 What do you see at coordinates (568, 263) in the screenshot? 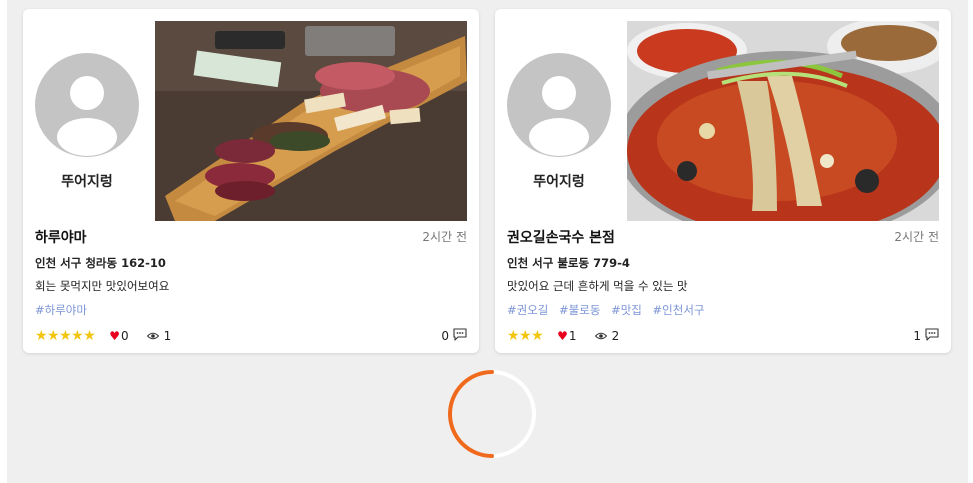
I see `post-address: 인천 서구 불로동 779-4` at bounding box center [568, 263].